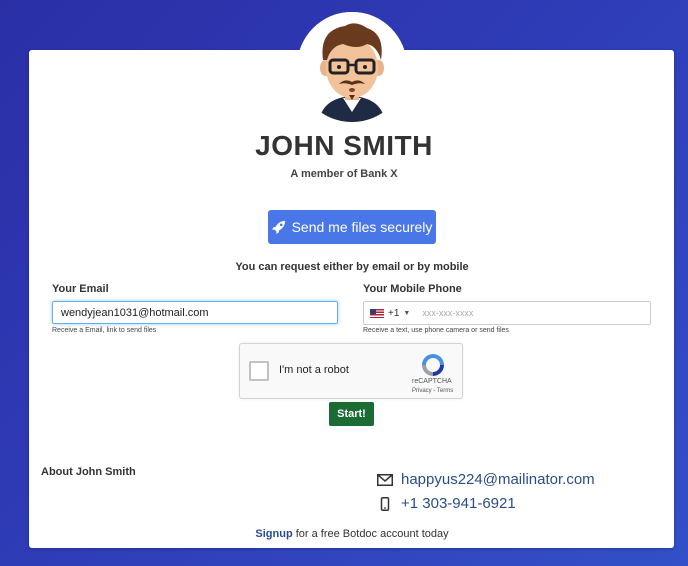  I want to click on email-label: Your Email, so click(80, 289).